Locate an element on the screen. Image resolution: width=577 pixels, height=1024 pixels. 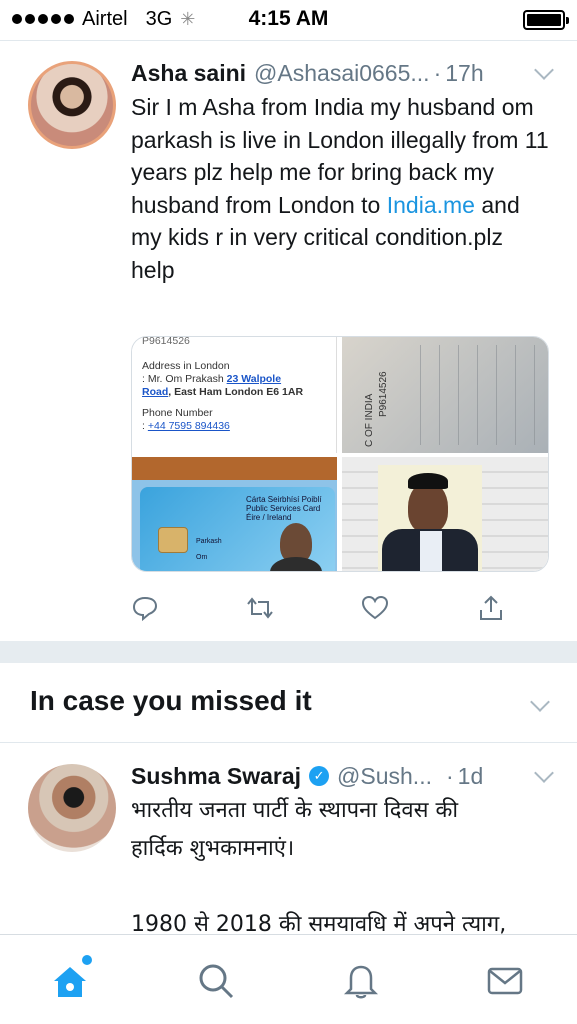
phone-line: : +44 7595 894436 is located at coordinates (186, 426).